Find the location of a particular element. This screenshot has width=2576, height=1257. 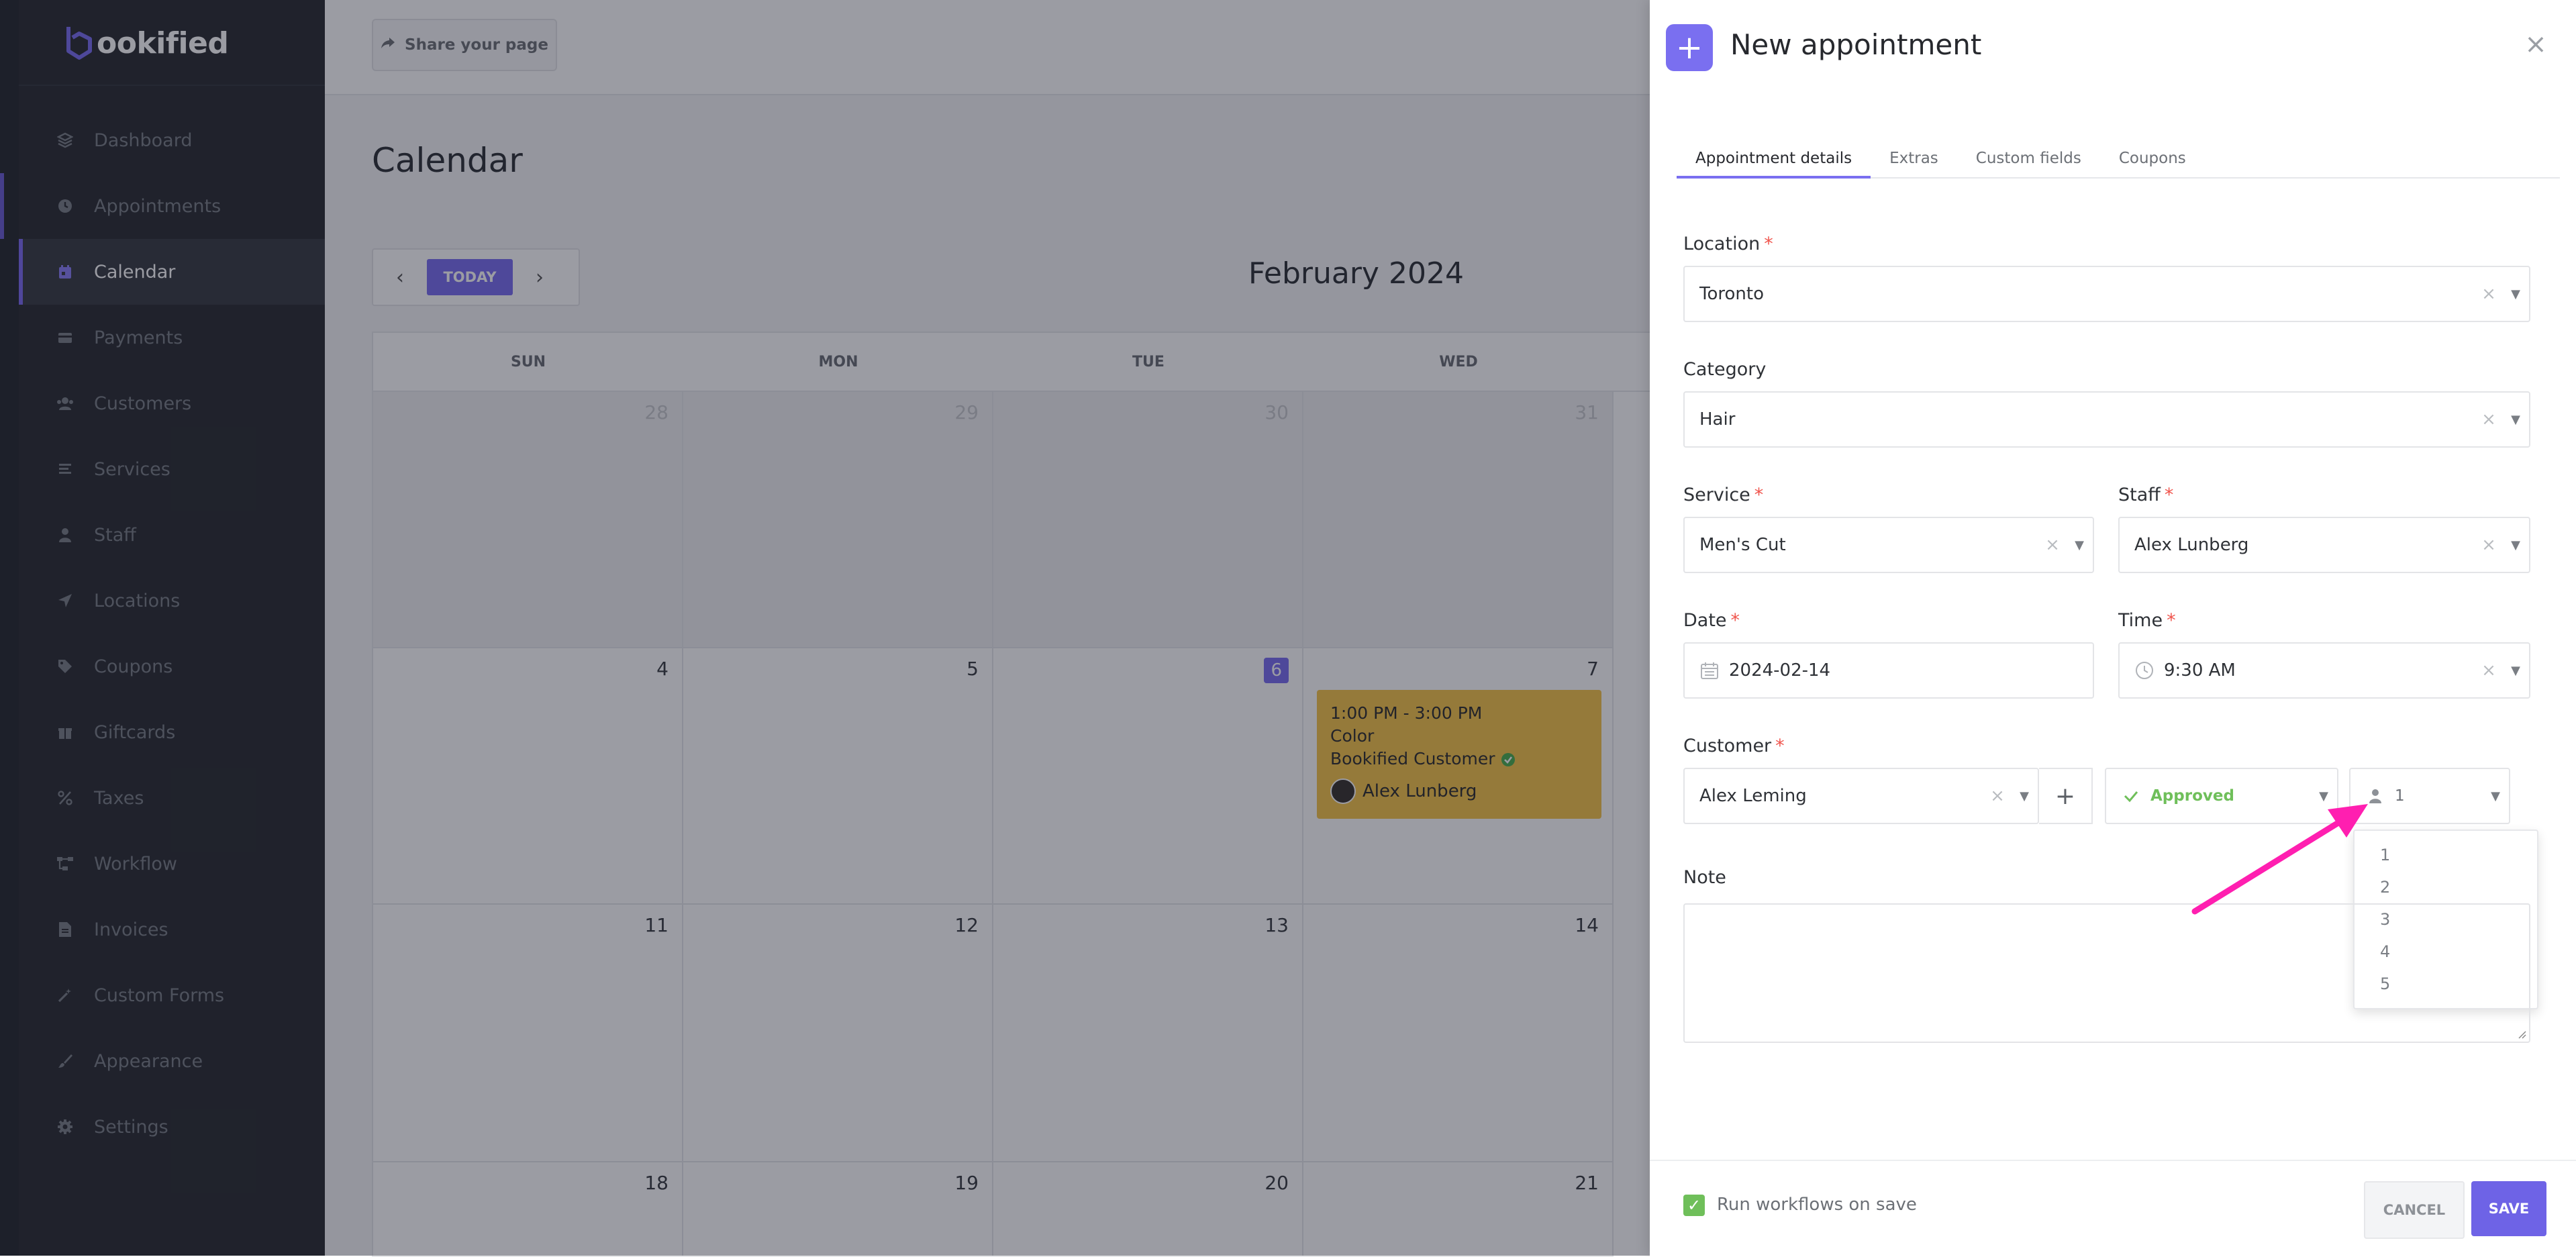

tab-coupons: Coupons is located at coordinates (2152, 158).